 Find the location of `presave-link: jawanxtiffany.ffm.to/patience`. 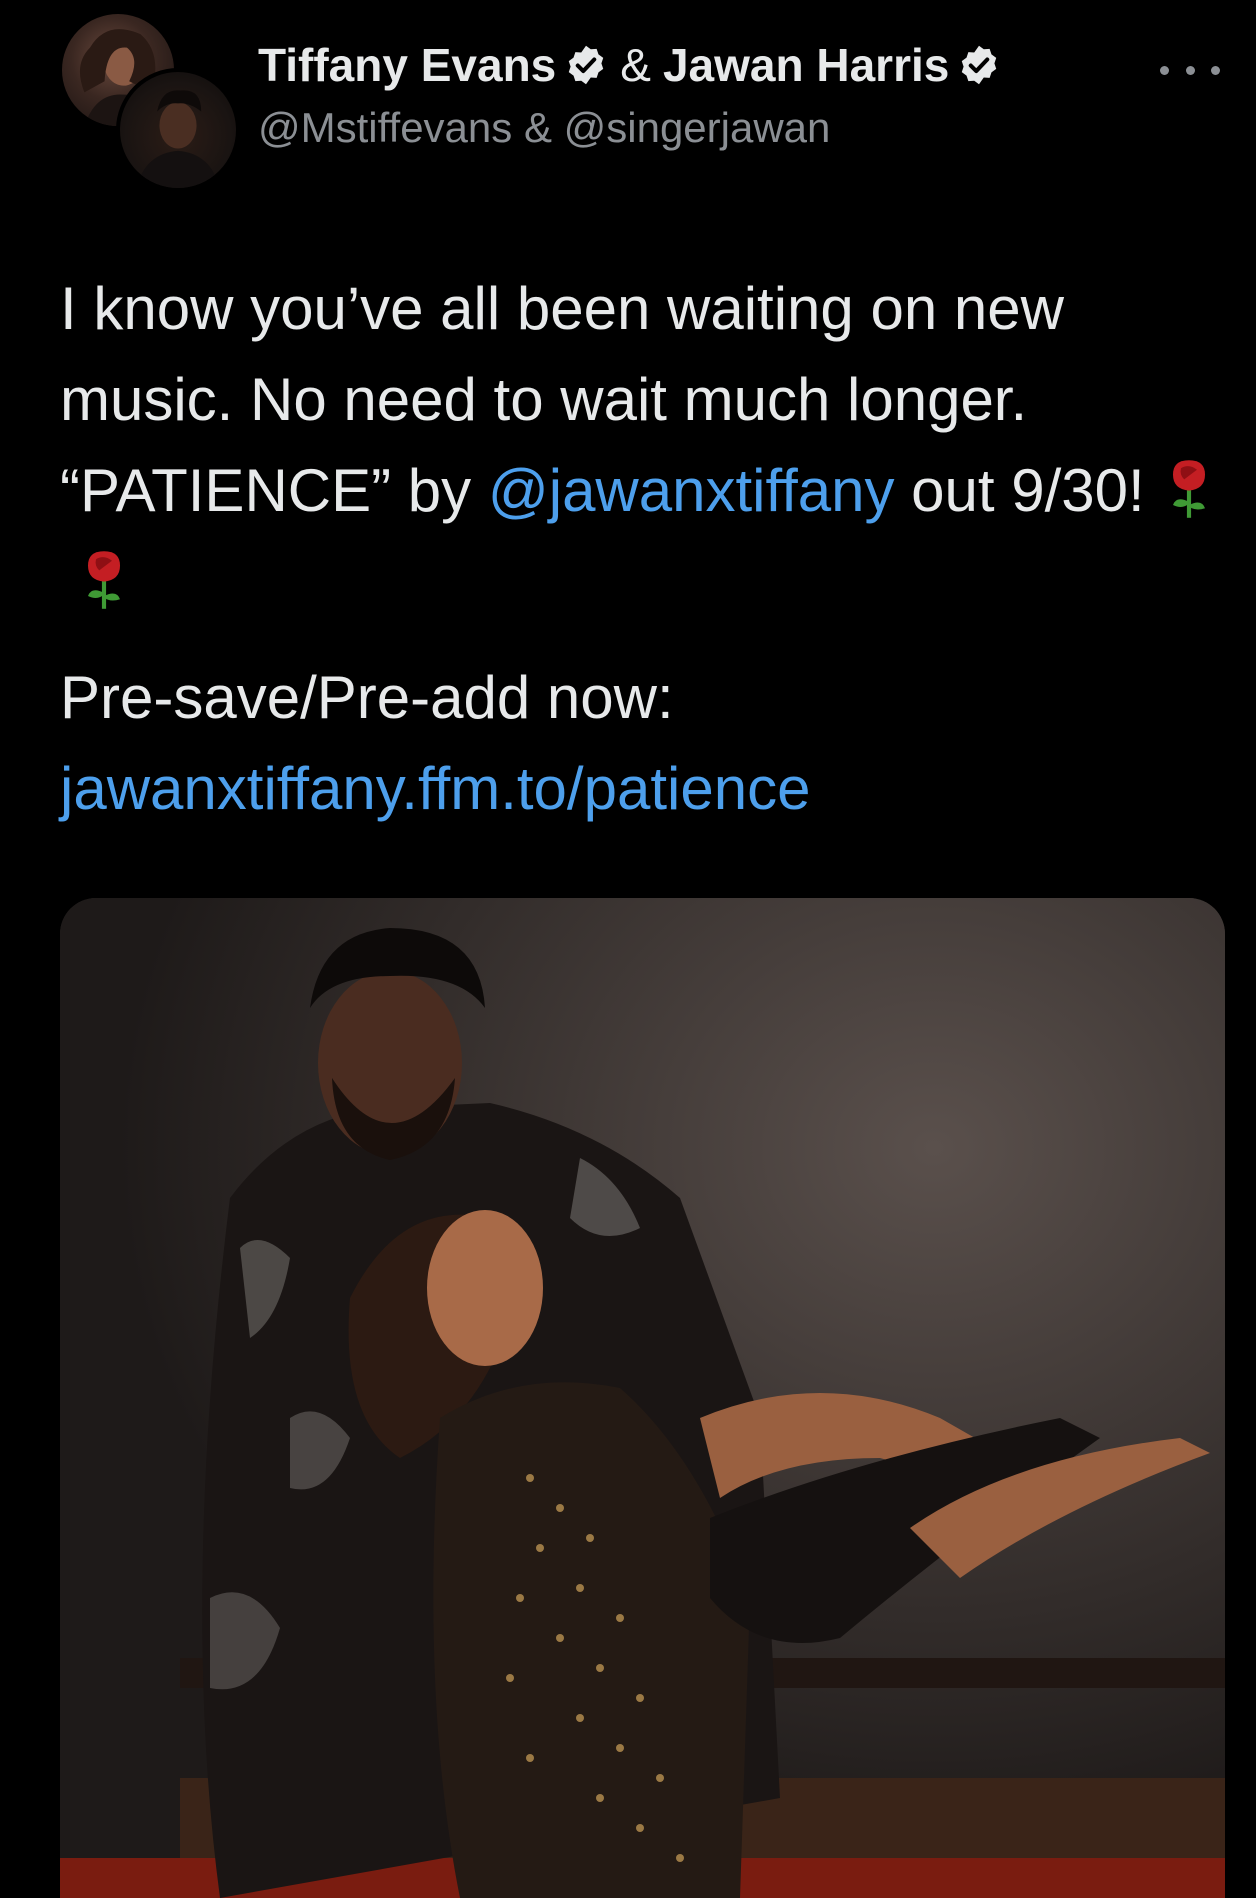

presave-link: jawanxtiffany.ffm.to/patience is located at coordinates (645, 788).